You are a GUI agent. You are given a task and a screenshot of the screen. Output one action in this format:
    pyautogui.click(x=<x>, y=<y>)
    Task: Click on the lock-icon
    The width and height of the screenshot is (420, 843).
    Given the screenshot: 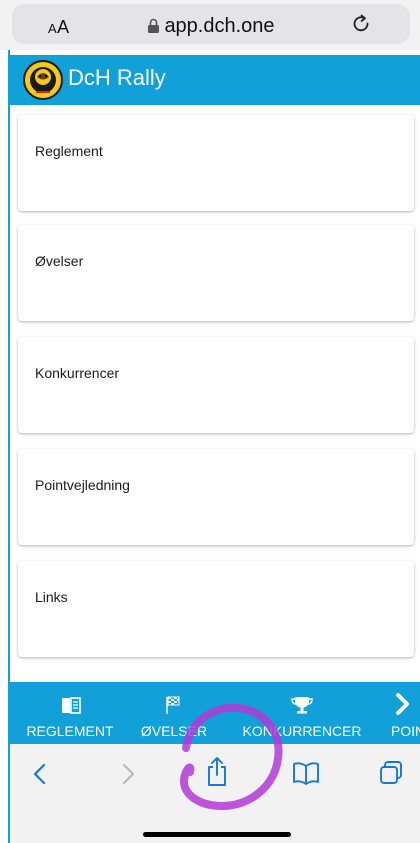 What is the action you would take?
    pyautogui.click(x=154, y=25)
    